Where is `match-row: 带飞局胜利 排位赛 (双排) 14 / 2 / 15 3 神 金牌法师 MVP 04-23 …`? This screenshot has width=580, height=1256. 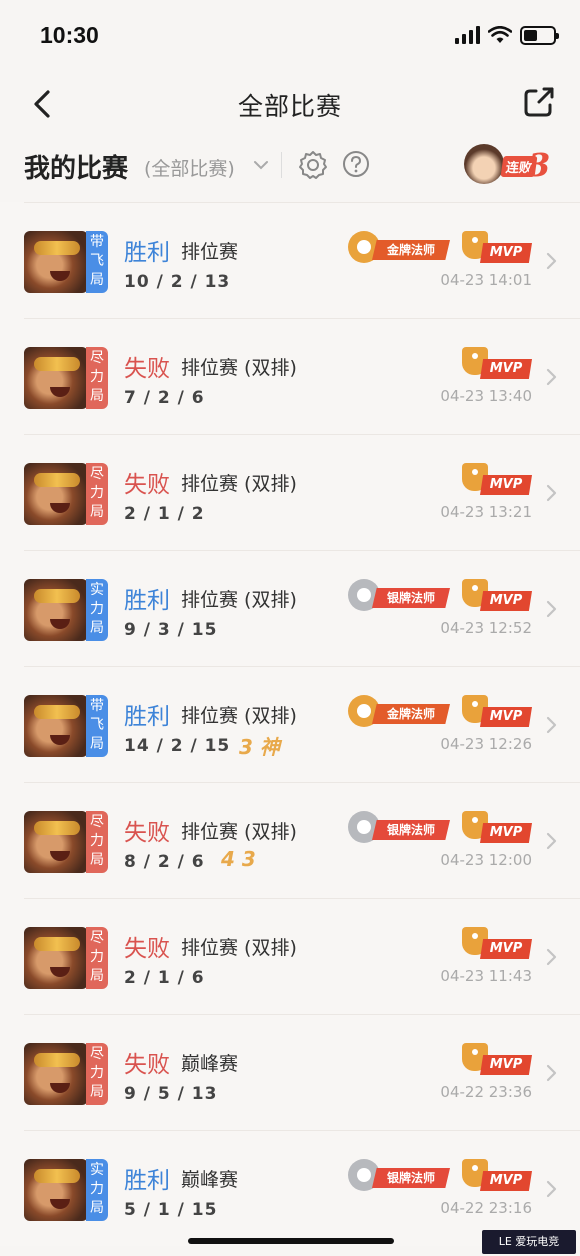 match-row: 带飞局胜利 排位赛 (双排) 14 / 2 / 15 3 神 金牌法师 MVP 04-23 … is located at coordinates (302, 724).